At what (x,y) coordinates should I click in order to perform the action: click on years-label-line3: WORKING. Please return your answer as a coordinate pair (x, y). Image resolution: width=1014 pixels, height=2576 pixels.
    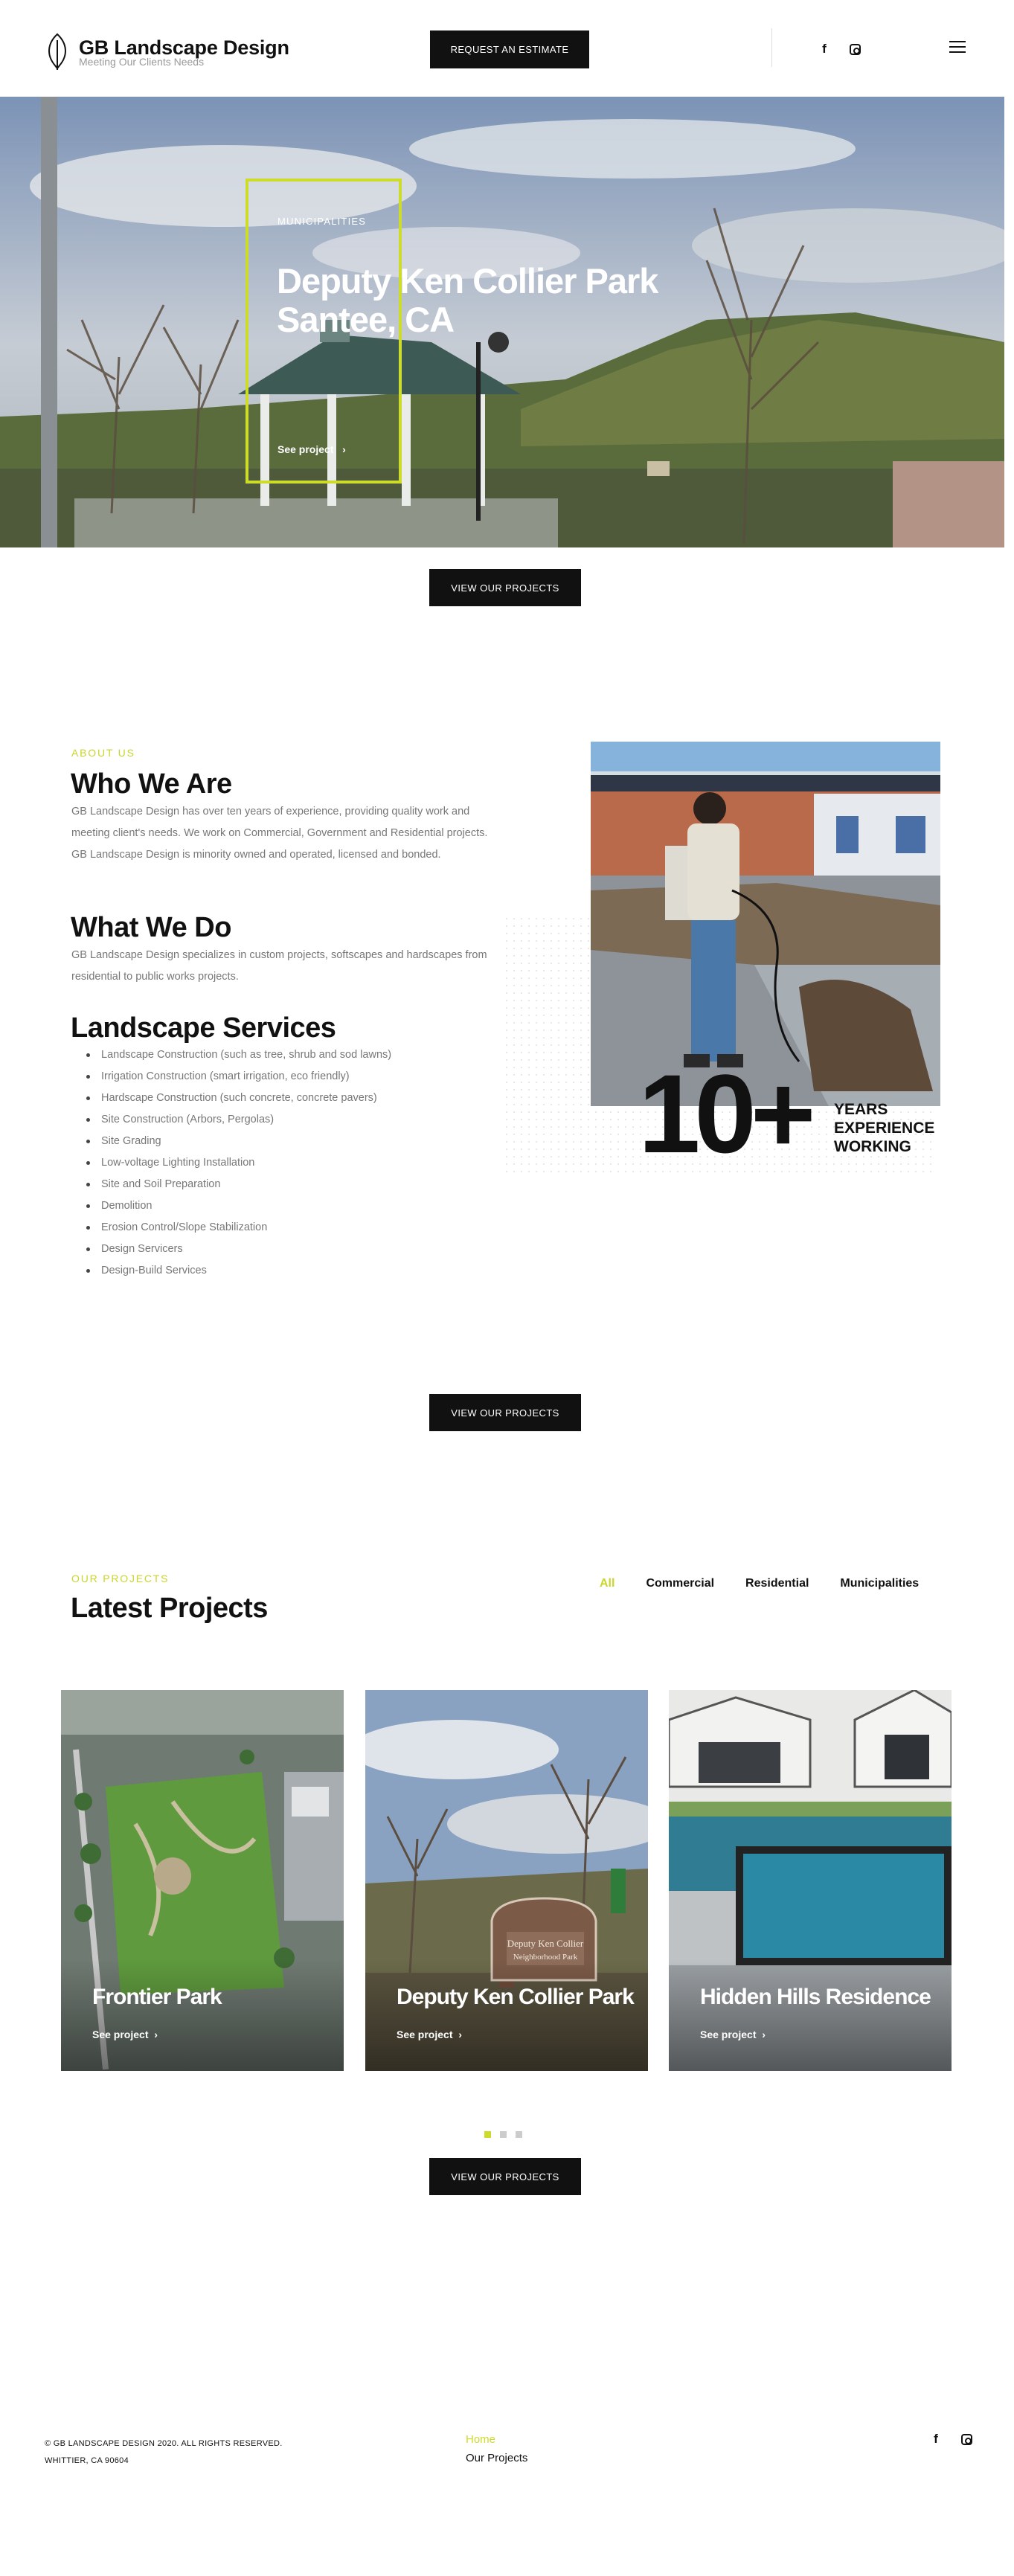
    Looking at the image, I should click on (872, 1146).